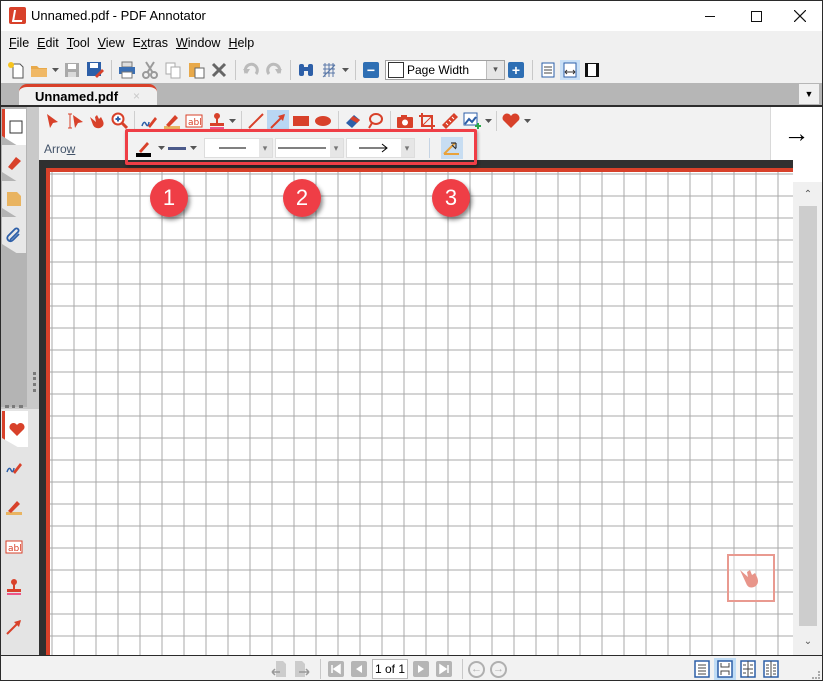 The width and height of the screenshot is (823, 681). Describe the element at coordinates (371, 70) in the screenshot. I see `zoom-out-button: −` at that location.